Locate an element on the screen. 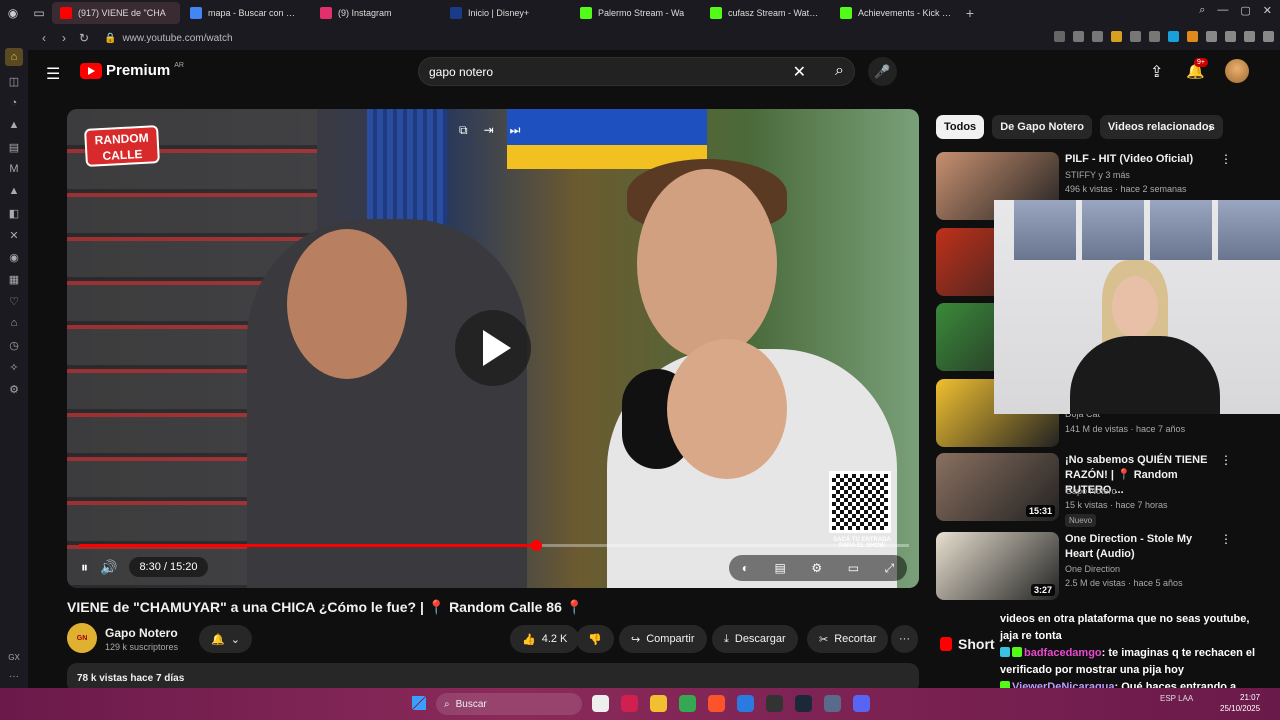 This screenshot has width=1280, height=720. reload-button: ↻ is located at coordinates (84, 38).